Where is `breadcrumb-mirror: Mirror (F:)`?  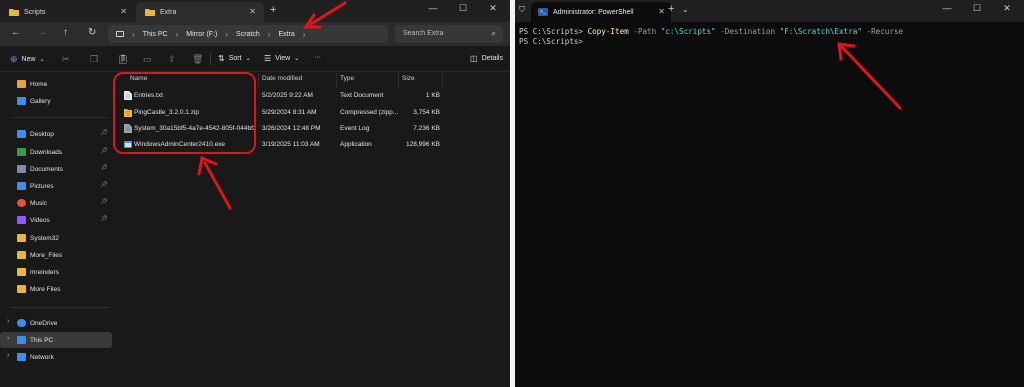 breadcrumb-mirror: Mirror (F:) is located at coordinates (201, 34).